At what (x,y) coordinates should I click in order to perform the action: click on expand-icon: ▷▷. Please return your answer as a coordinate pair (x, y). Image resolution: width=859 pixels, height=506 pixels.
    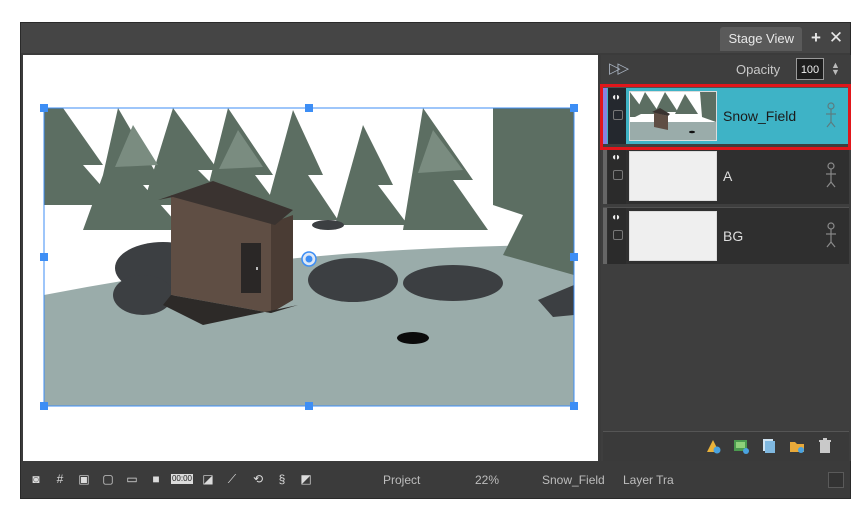
    Looking at the image, I should click on (619, 68).